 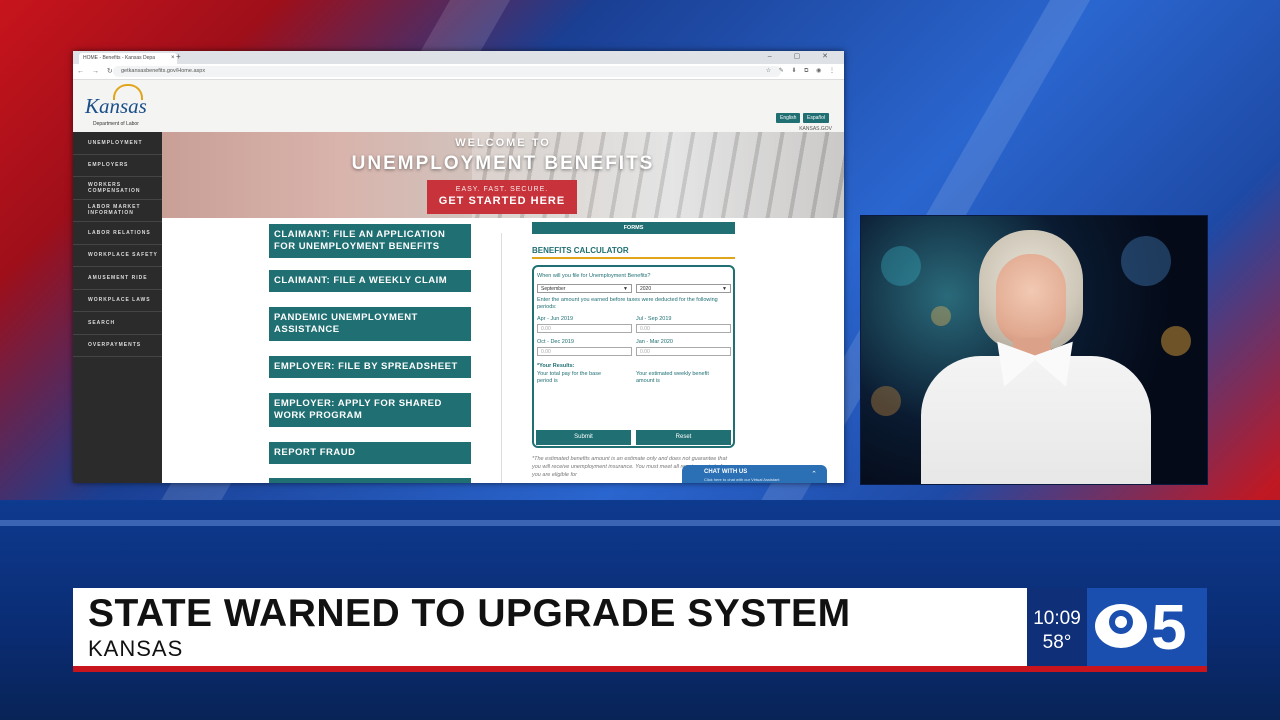 What do you see at coordinates (640, 669) in the screenshot?
I see `lower-third-accent` at bounding box center [640, 669].